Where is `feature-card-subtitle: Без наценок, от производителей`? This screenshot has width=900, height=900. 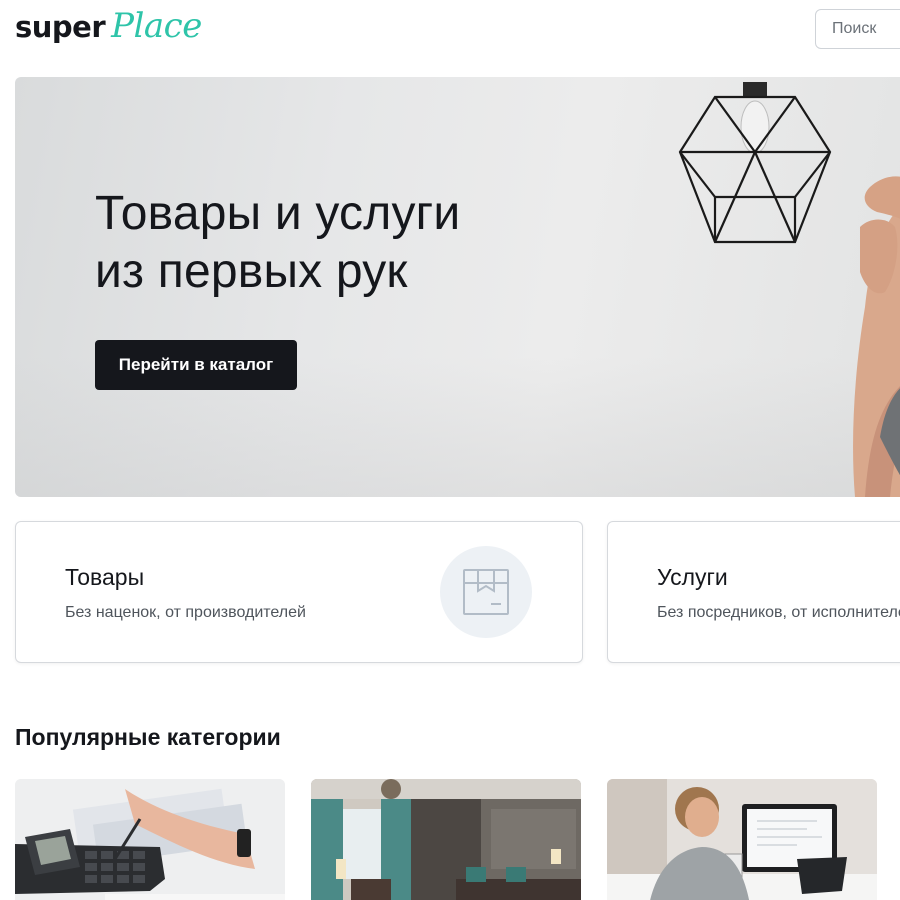
feature-card-subtitle: Без наценок, от производителей is located at coordinates (185, 612).